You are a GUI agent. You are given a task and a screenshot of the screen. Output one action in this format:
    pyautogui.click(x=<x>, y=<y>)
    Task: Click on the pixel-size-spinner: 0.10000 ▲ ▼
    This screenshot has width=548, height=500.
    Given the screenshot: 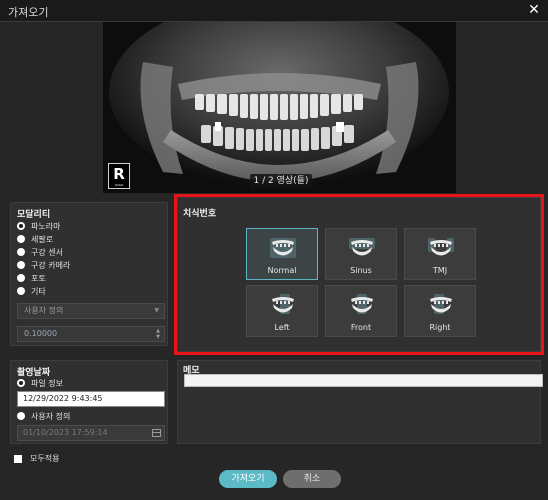 What is the action you would take?
    pyautogui.click(x=91, y=334)
    